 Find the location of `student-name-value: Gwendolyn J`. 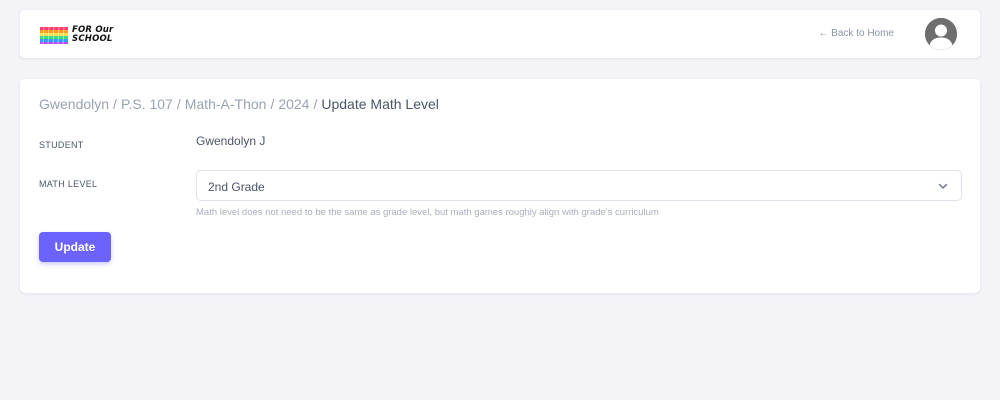

student-name-value: Gwendolyn J is located at coordinates (231, 141).